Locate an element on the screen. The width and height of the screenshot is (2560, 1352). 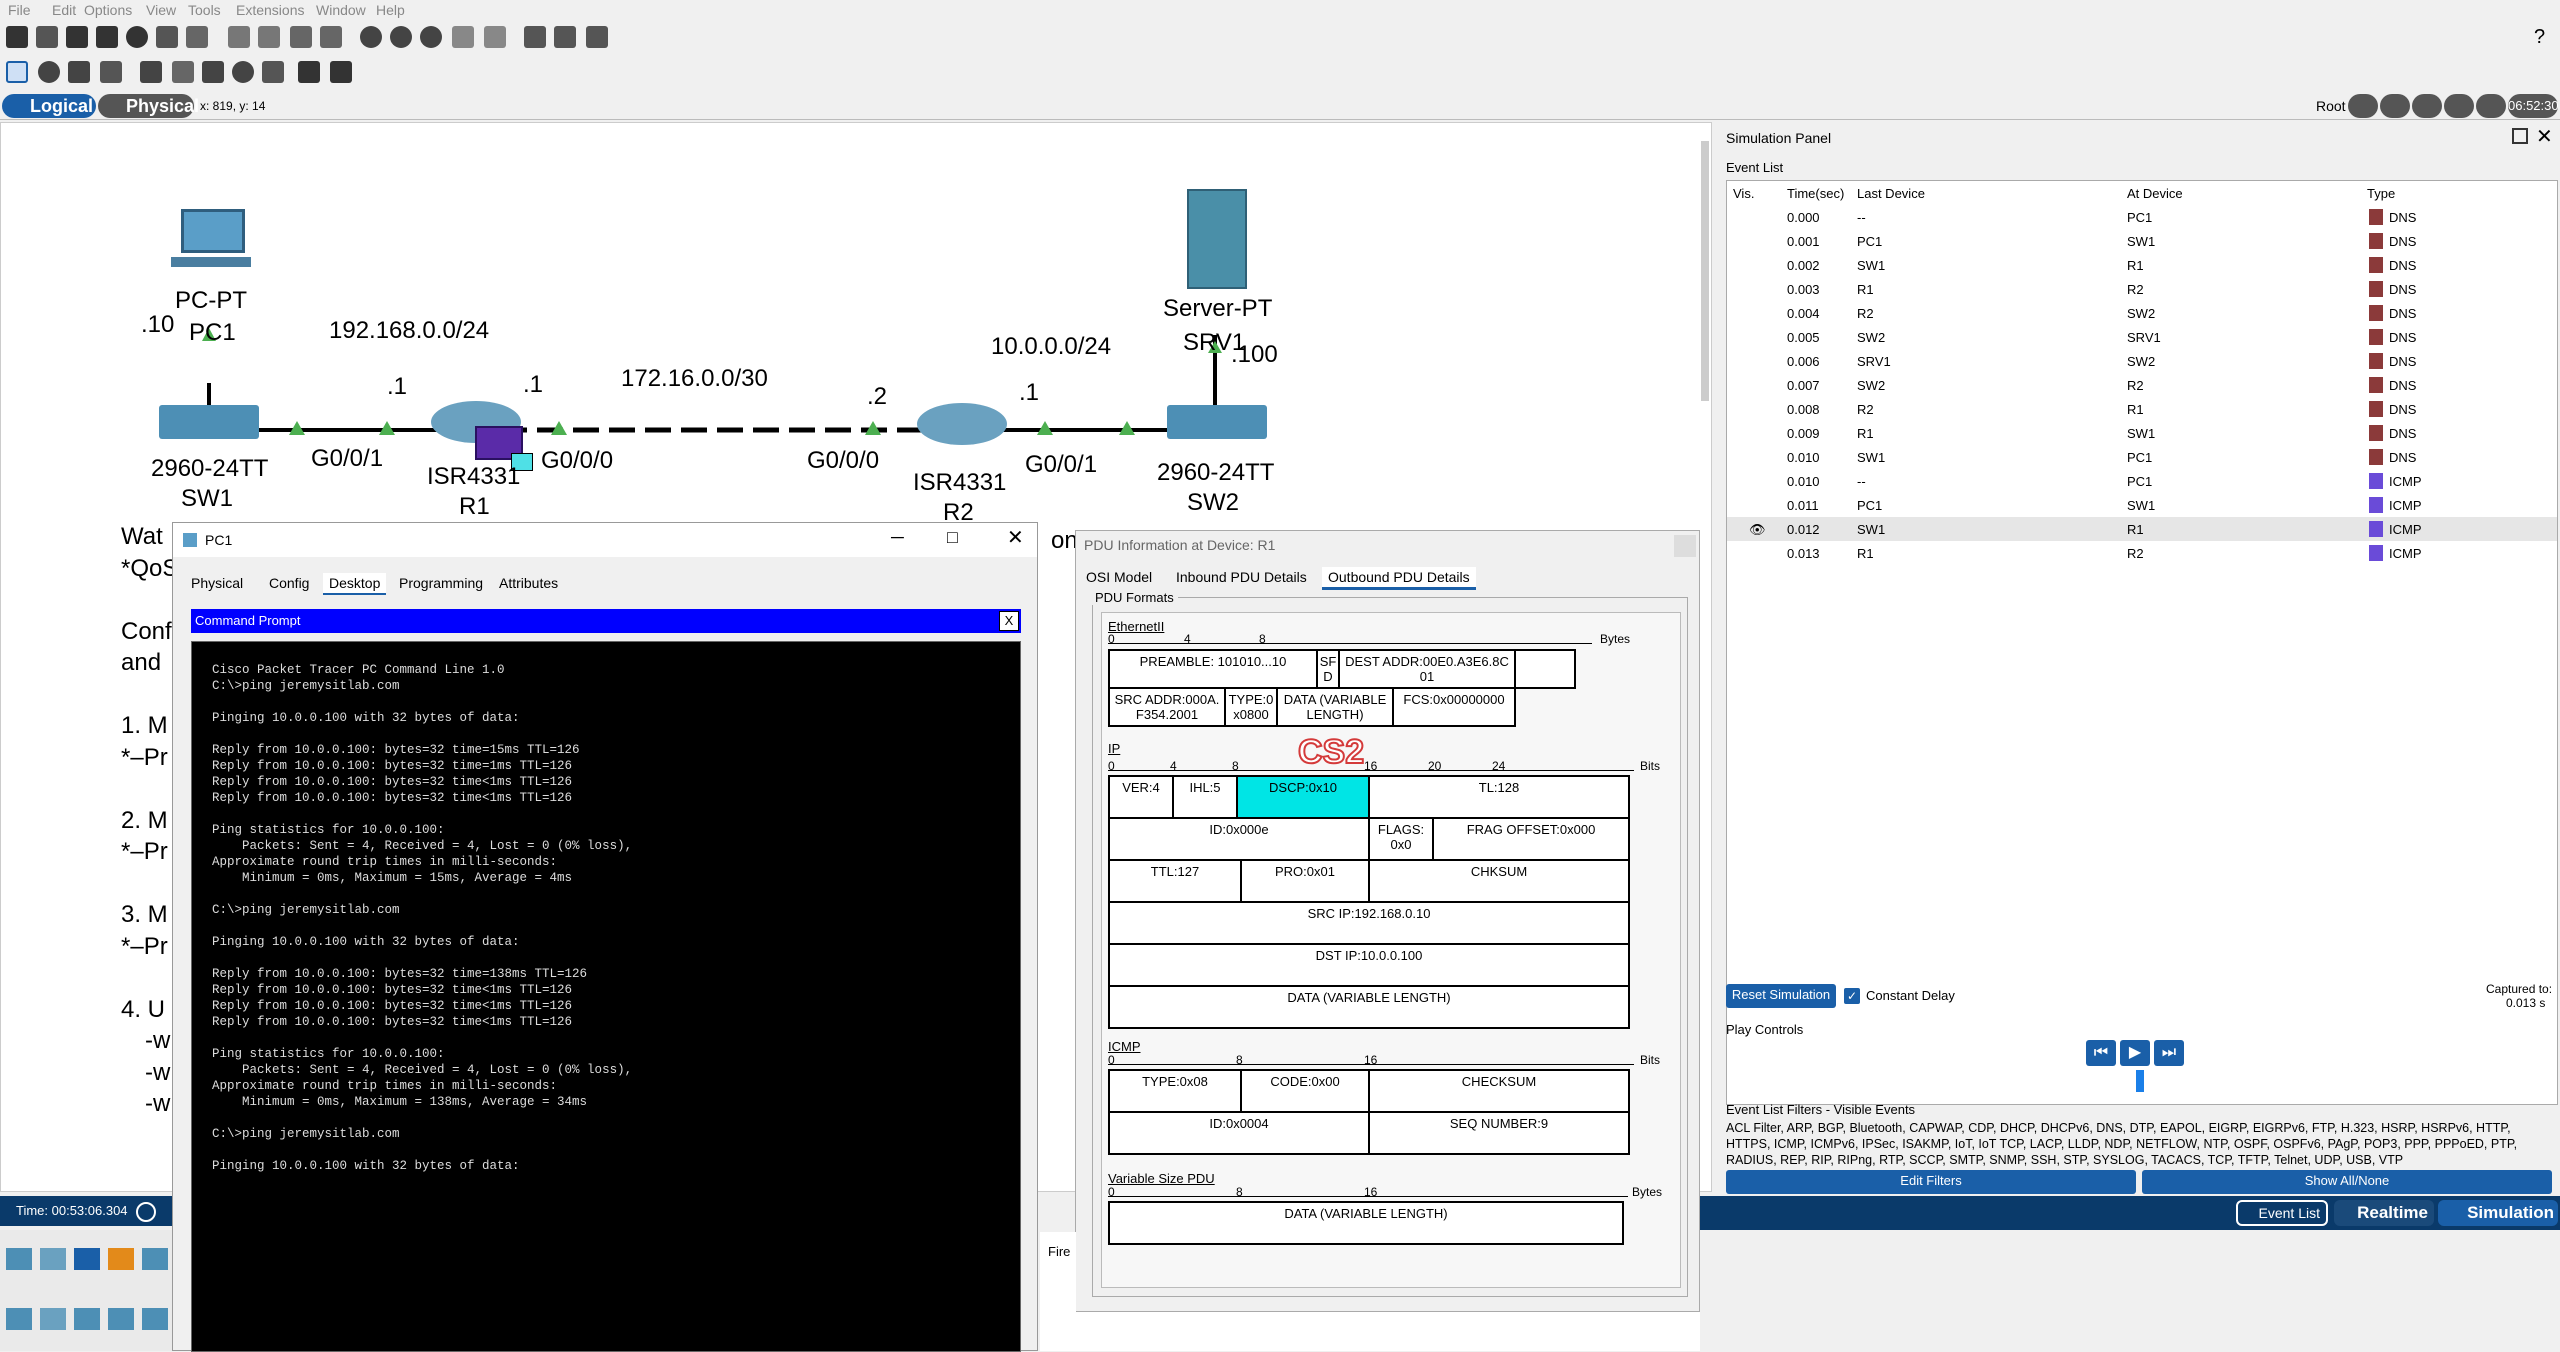
cluster-icon is located at coordinates (2395, 106).